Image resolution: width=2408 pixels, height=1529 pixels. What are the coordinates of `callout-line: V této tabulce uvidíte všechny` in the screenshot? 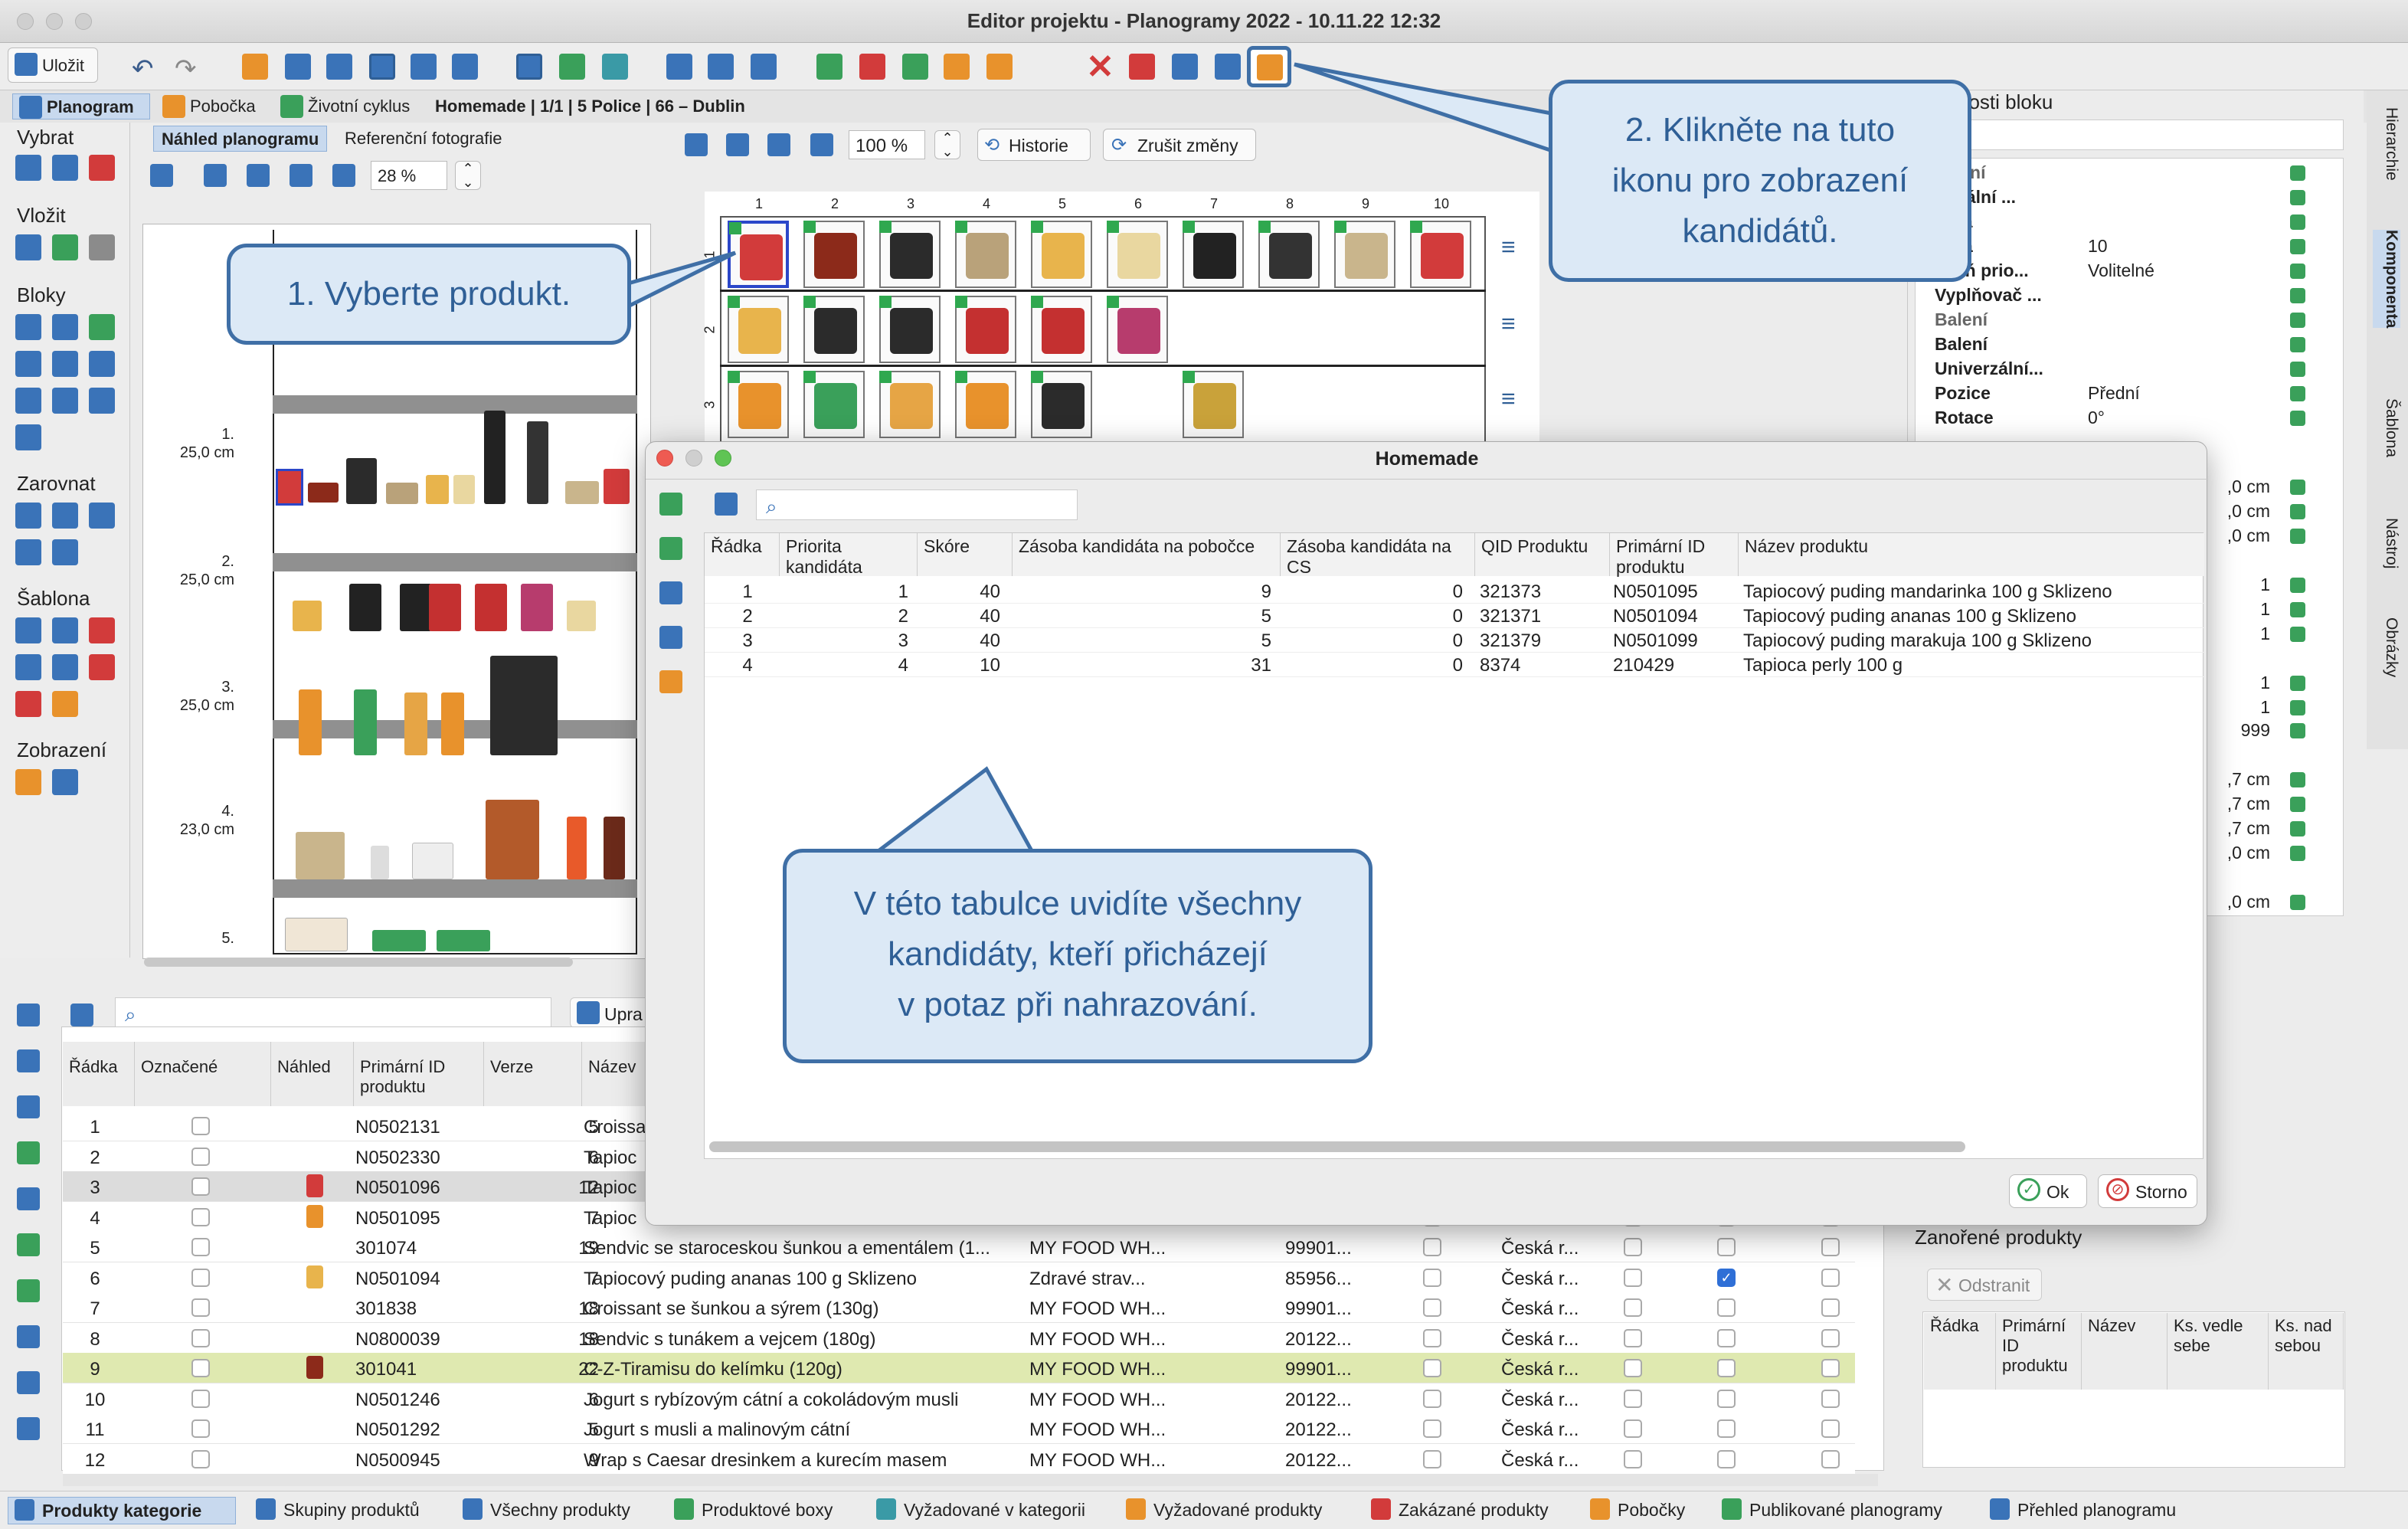 It's located at (1077, 903).